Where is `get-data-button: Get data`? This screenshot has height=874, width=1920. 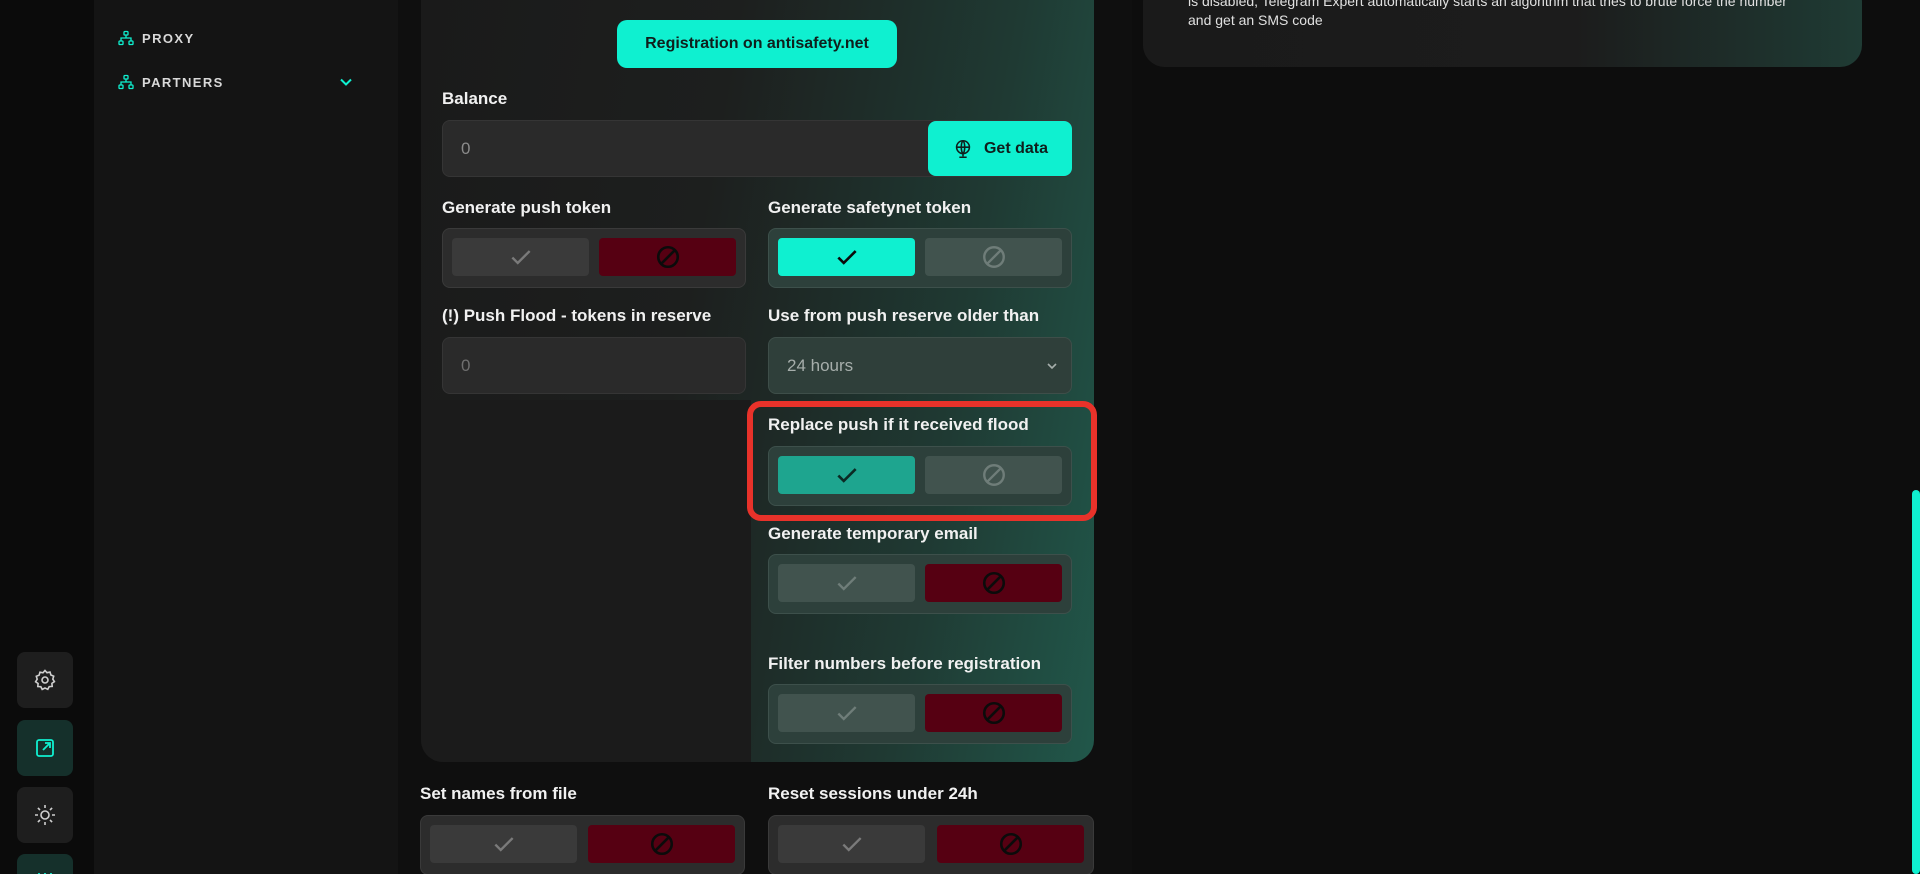
get-data-button: Get data is located at coordinates (1000, 148).